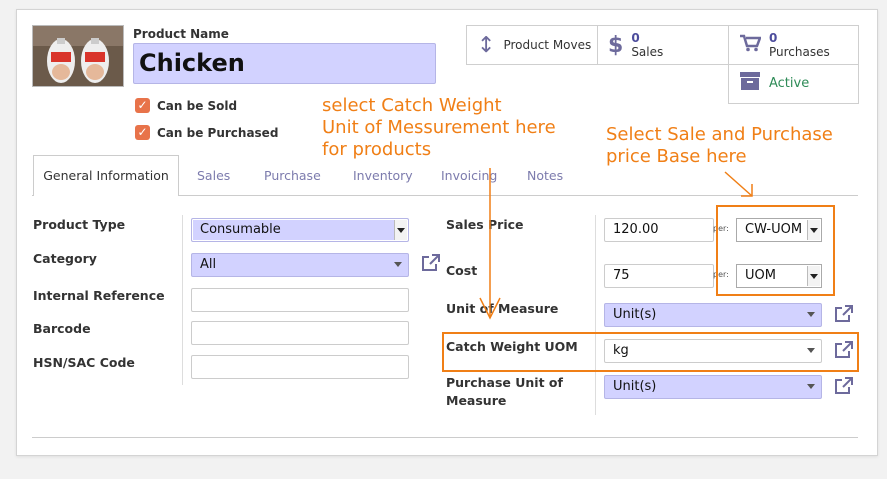  I want to click on form-bottom-divider, so click(445, 437).